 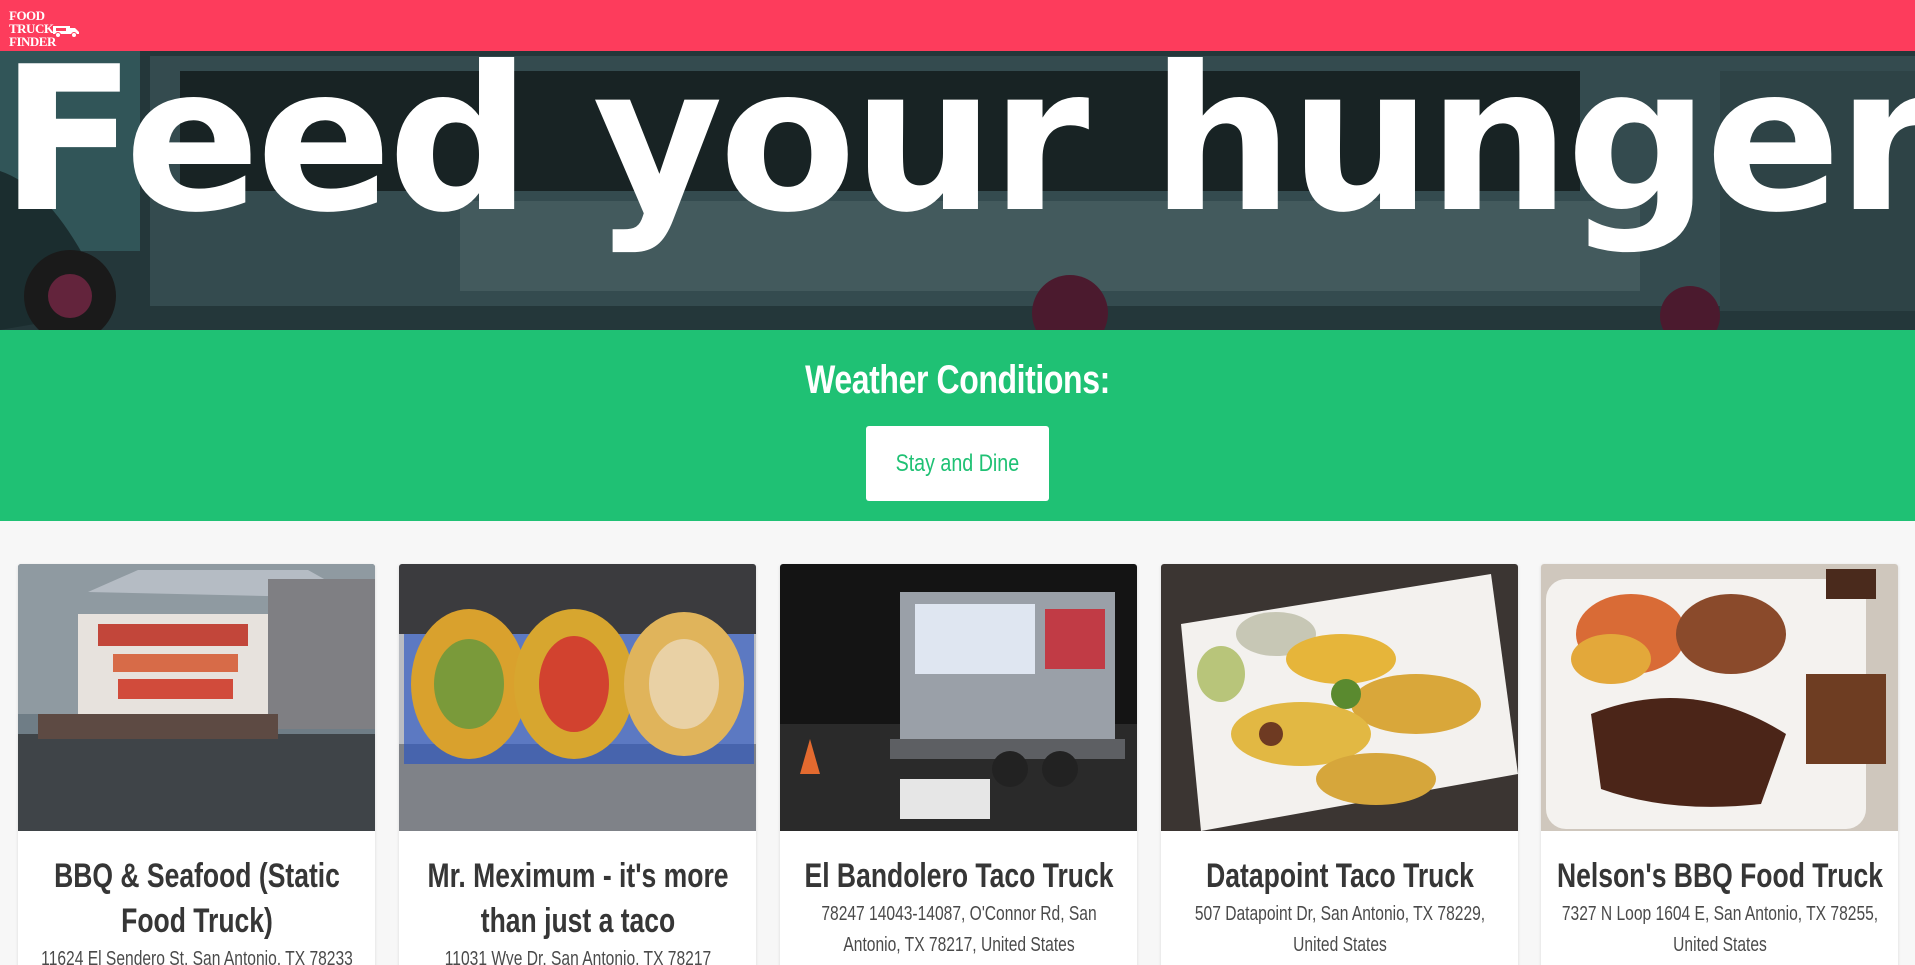 I want to click on navbar: FOOD TRUCK FINDER, so click(x=957, y=25).